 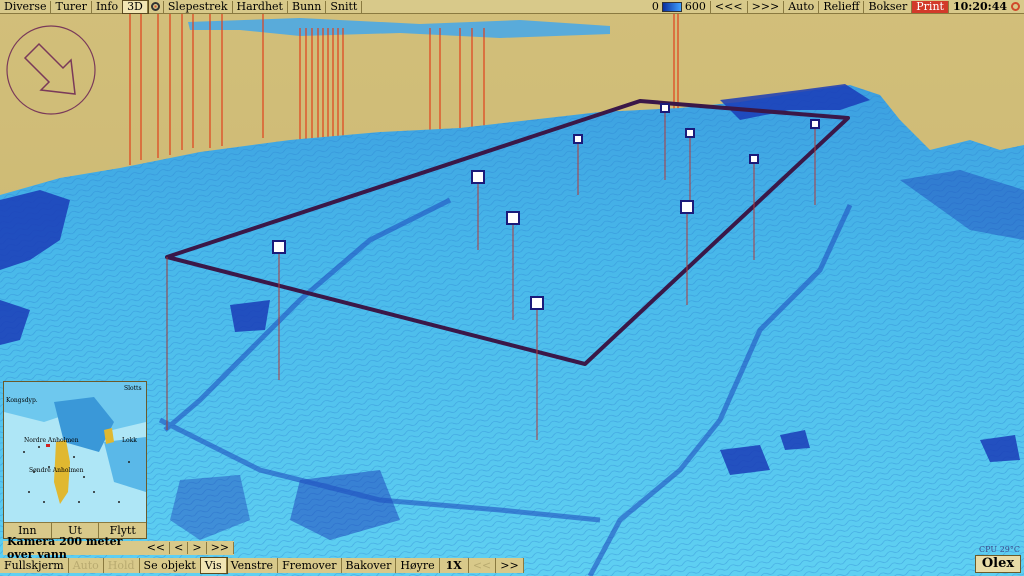 I want to click on print-button: Print, so click(x=930, y=6).